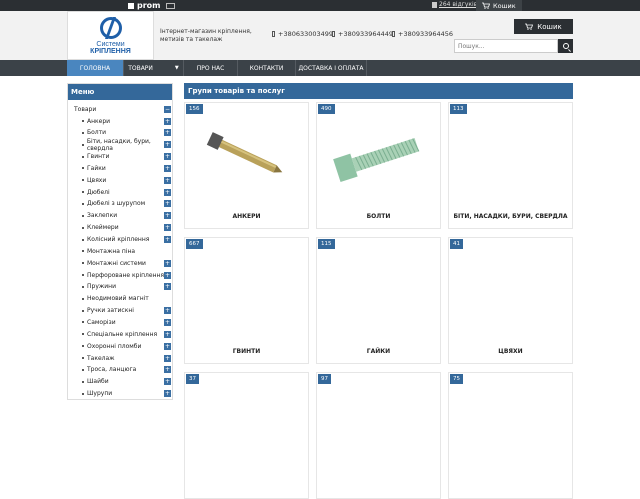 The width and height of the screenshot is (640, 499). Describe the element at coordinates (149, 5) in the screenshot. I see `prom-brand-text: prom` at that location.